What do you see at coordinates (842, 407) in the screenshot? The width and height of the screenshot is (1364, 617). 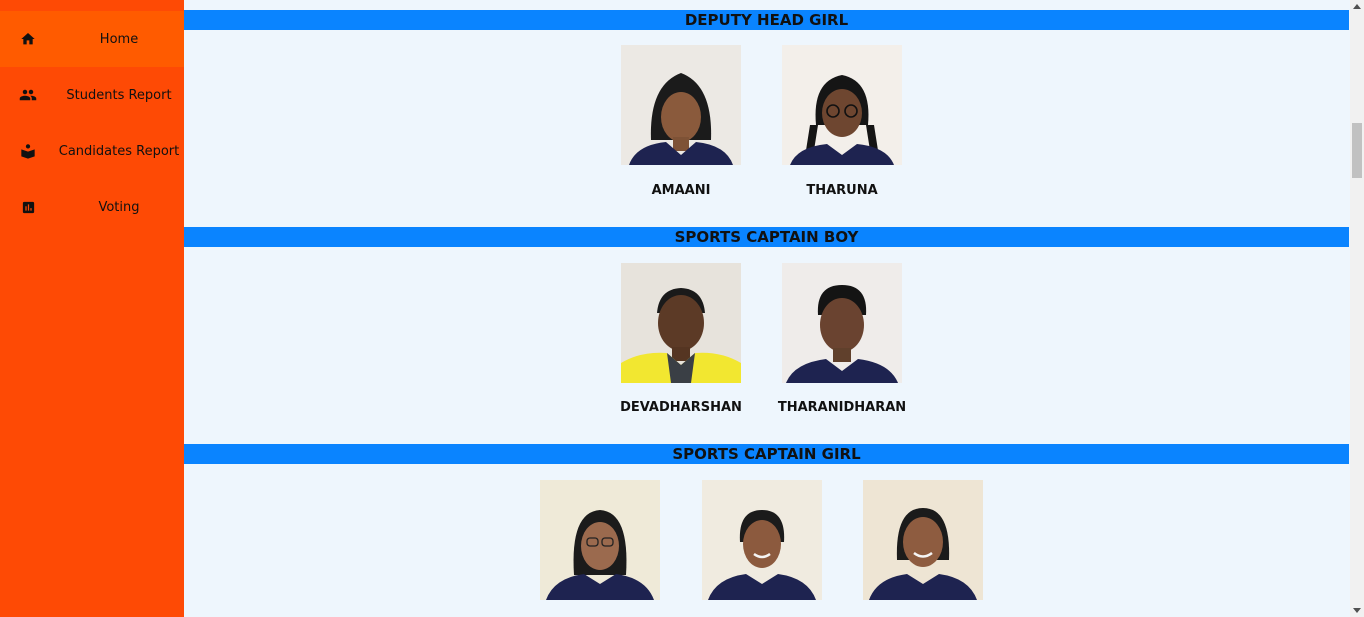 I see `candidate-name: THARANIDHARAN` at bounding box center [842, 407].